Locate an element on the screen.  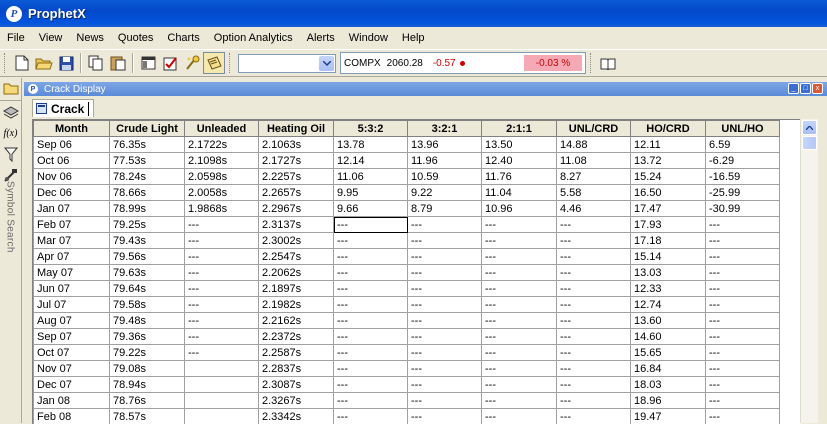
table-cell: 2.3342s is located at coordinates (296, 416).